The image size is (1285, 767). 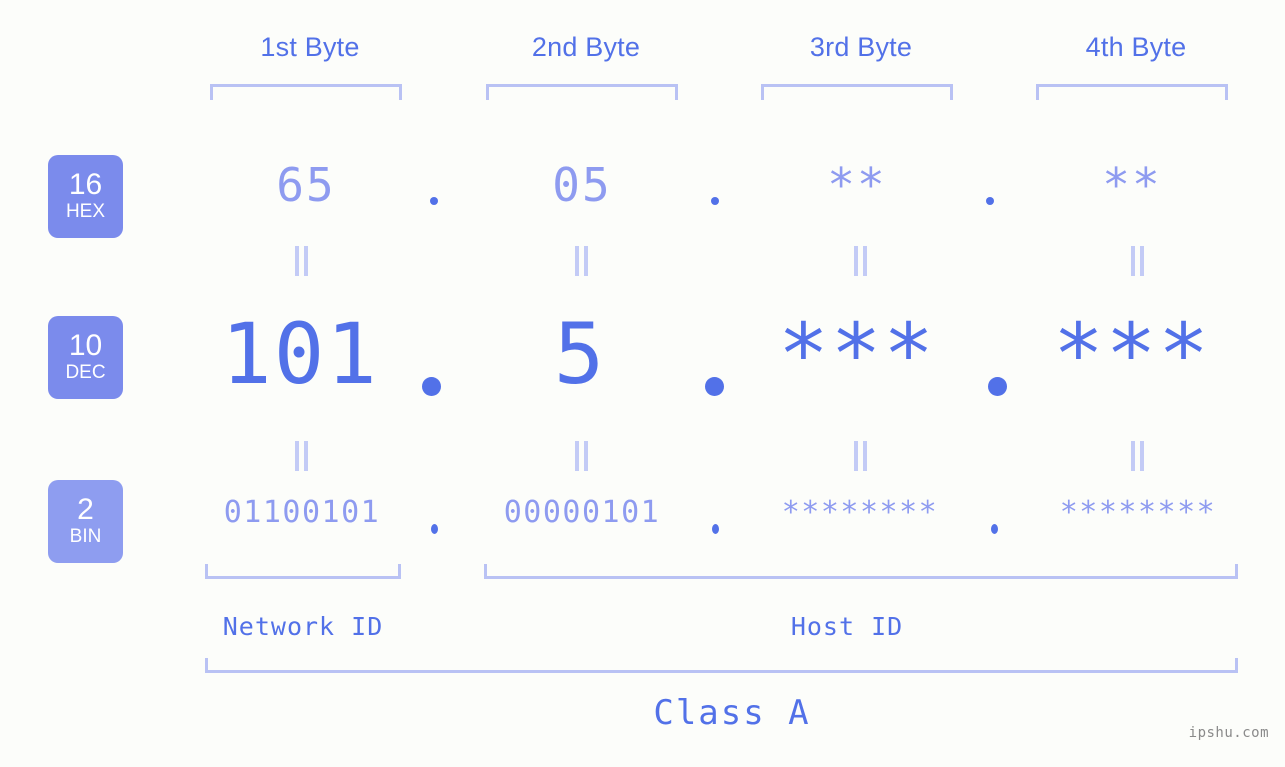 I want to click on bin-byte-2-value: 00000101, so click(x=582, y=512).